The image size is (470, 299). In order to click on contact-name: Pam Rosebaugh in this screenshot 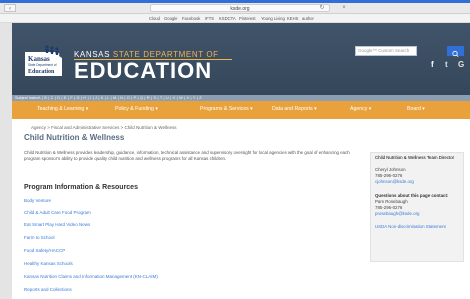, I will do `click(391, 201)`.